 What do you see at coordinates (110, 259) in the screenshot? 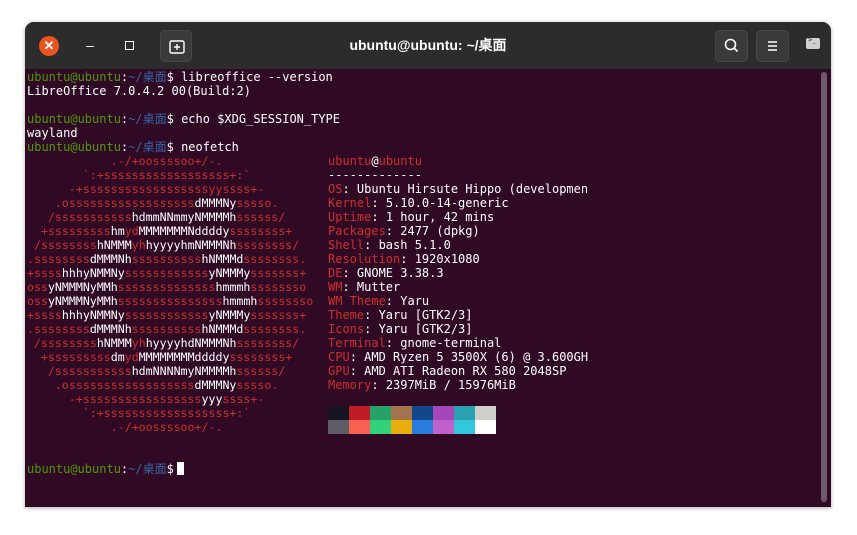
I see `logo-segment: dMMMNh` at bounding box center [110, 259].